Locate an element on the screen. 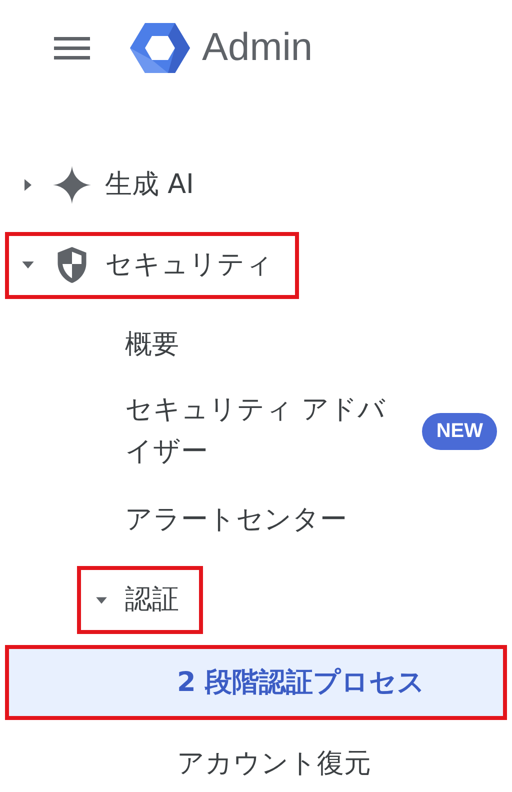 This screenshot has height=792, width=512. new-badge: NEW is located at coordinates (459, 431).